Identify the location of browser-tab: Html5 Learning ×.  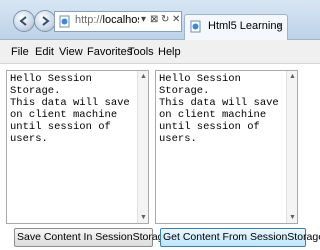
(236, 27).